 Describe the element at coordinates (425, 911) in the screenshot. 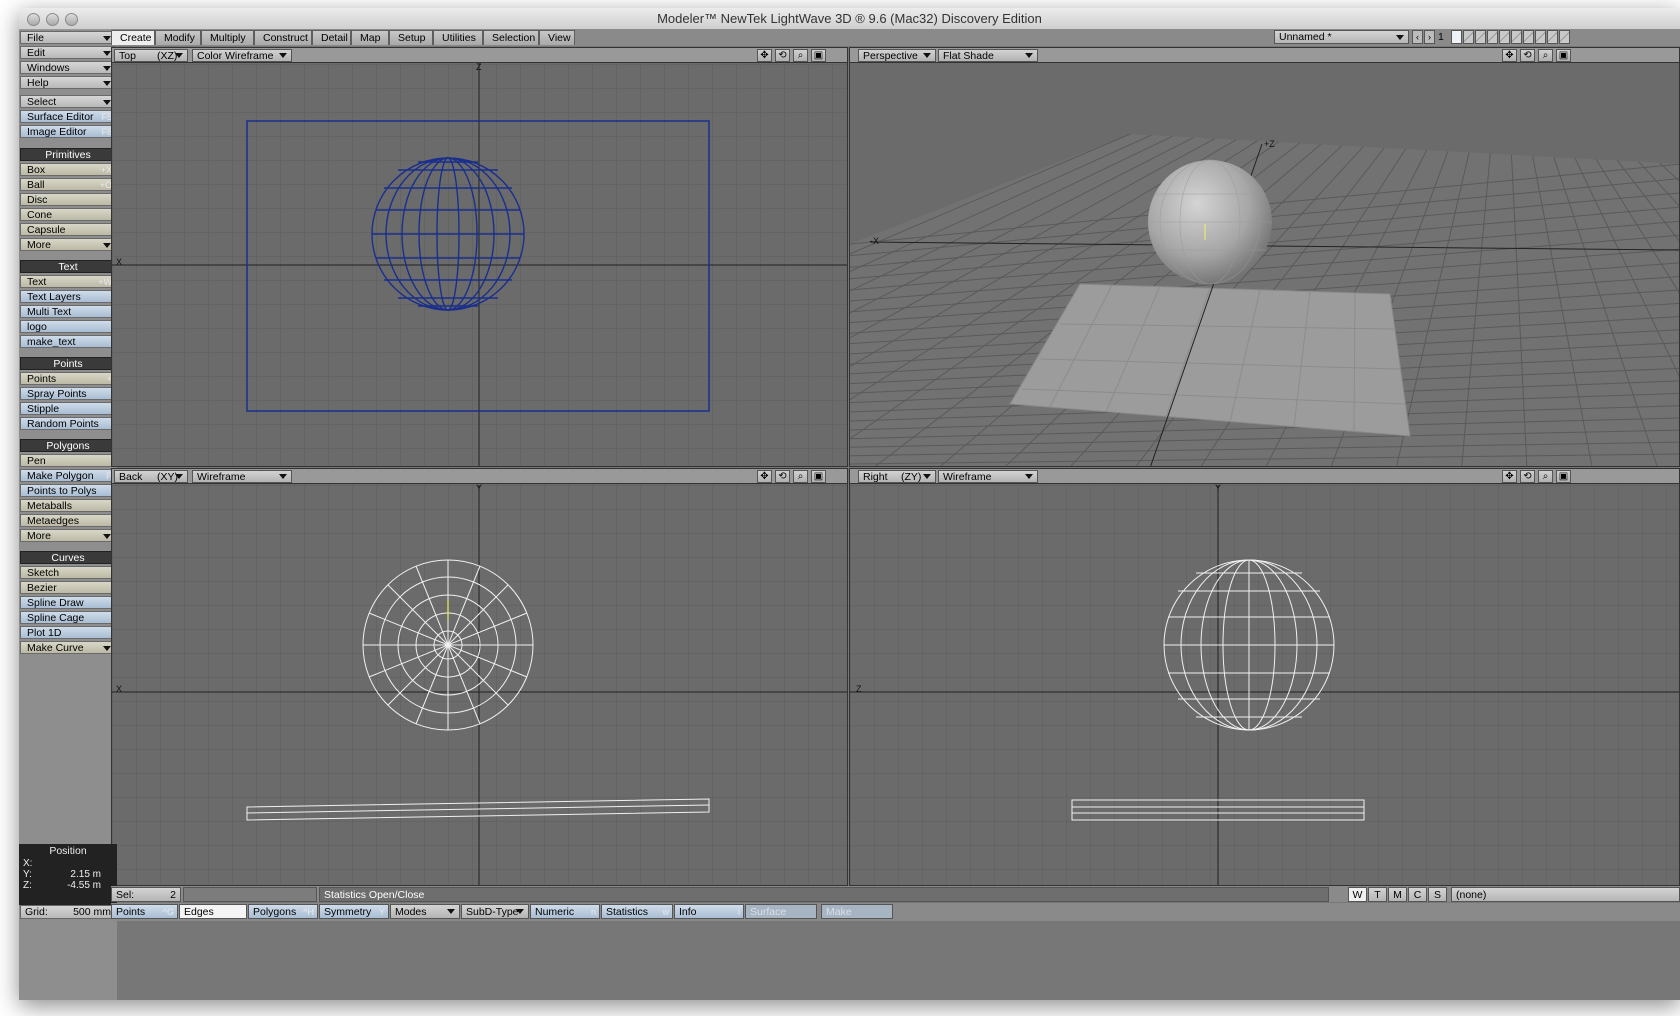

I see `modes-dropdown: Modes` at that location.